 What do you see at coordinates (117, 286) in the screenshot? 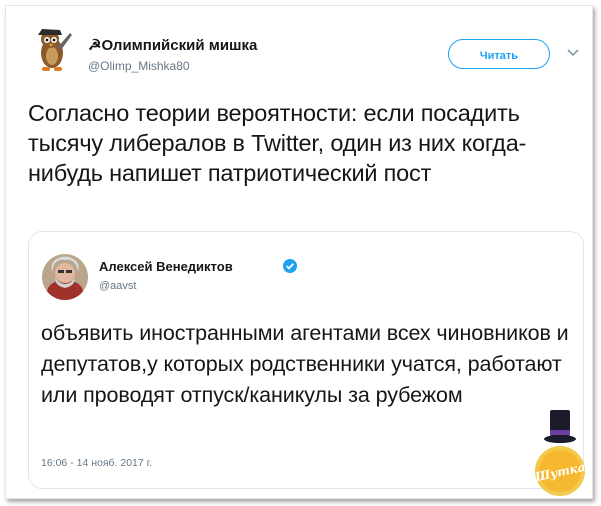
I see `quoted-author-handle: @aavst` at bounding box center [117, 286].